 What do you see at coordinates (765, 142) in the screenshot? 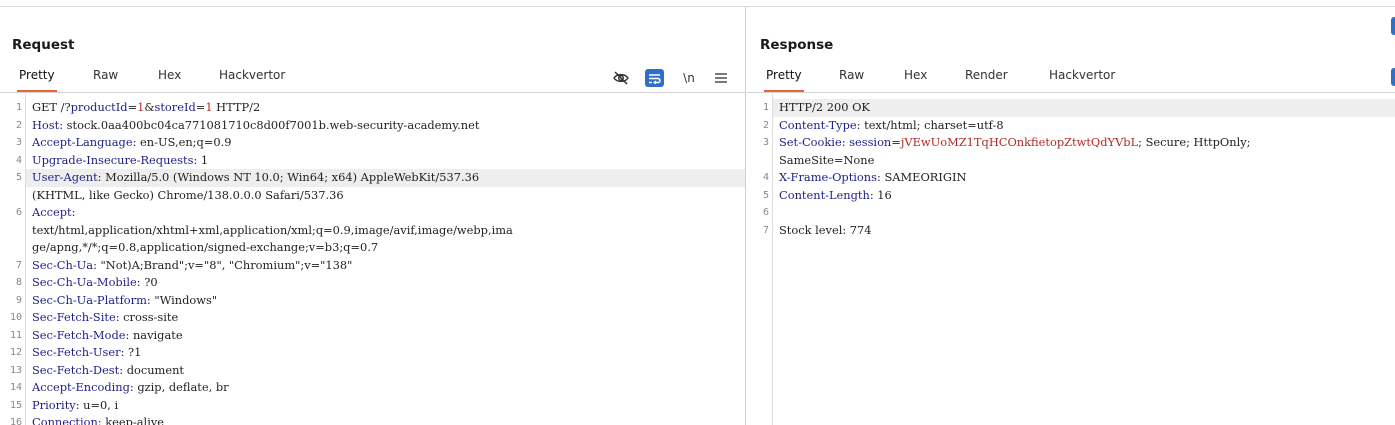
I see `line-number: 3` at bounding box center [765, 142].